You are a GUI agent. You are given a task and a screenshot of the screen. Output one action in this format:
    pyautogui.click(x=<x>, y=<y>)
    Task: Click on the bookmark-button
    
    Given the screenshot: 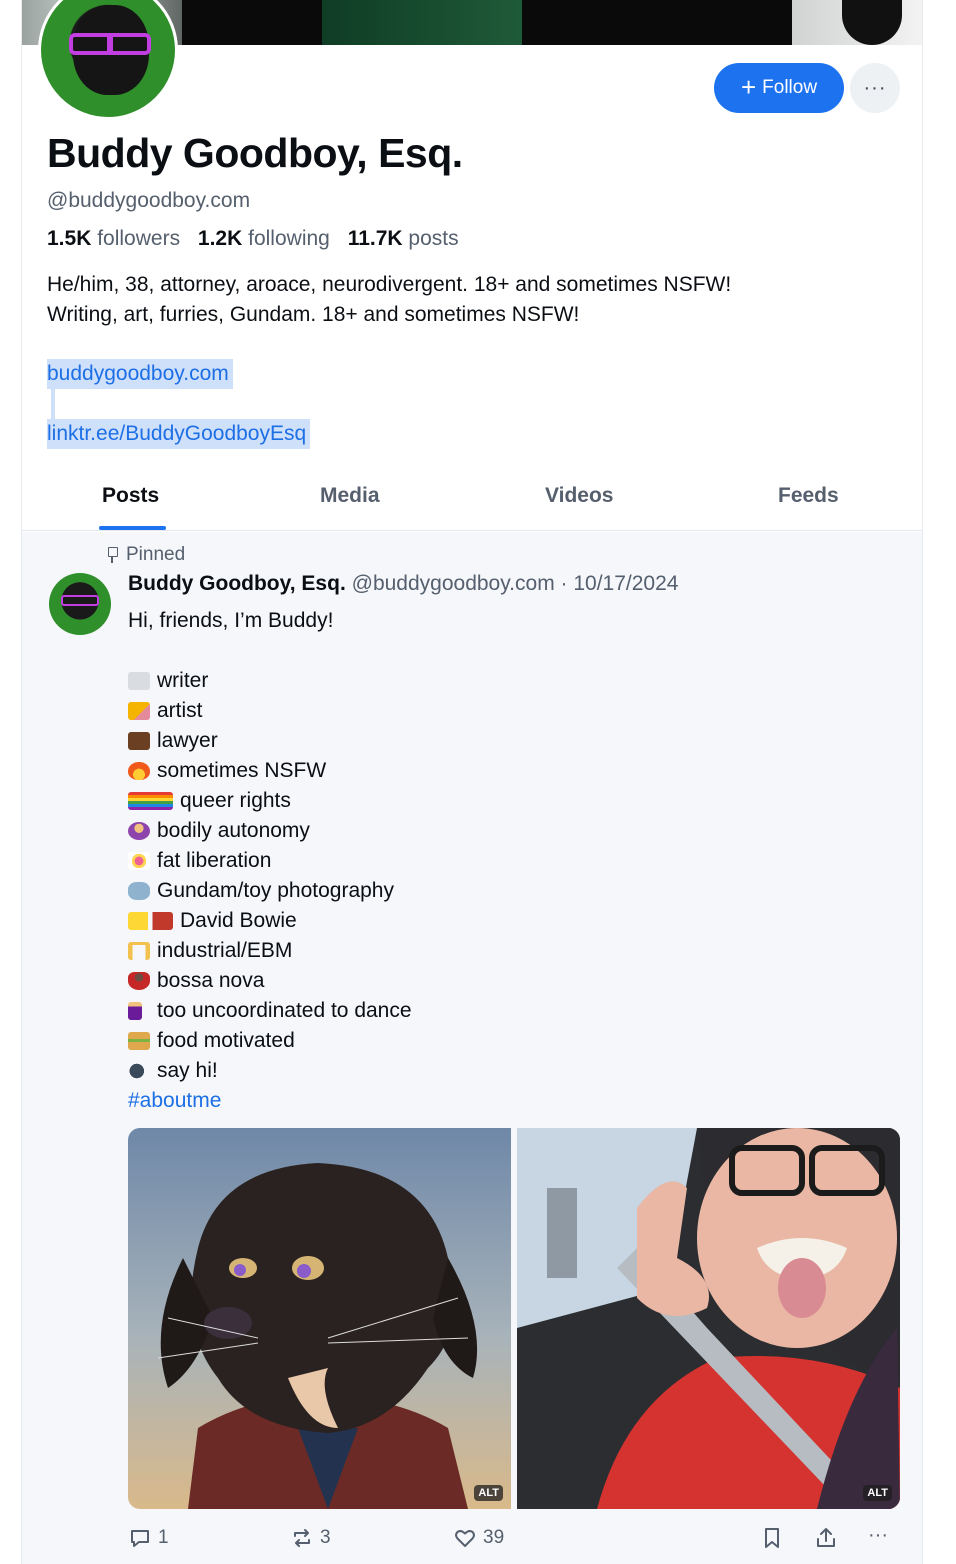 What is the action you would take?
    pyautogui.click(x=772, y=1538)
    